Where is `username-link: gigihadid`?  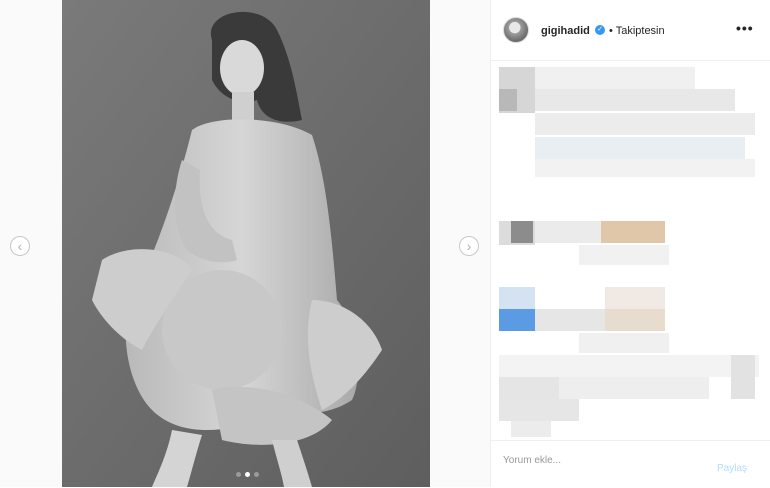
username-link: gigihadid is located at coordinates (565, 31).